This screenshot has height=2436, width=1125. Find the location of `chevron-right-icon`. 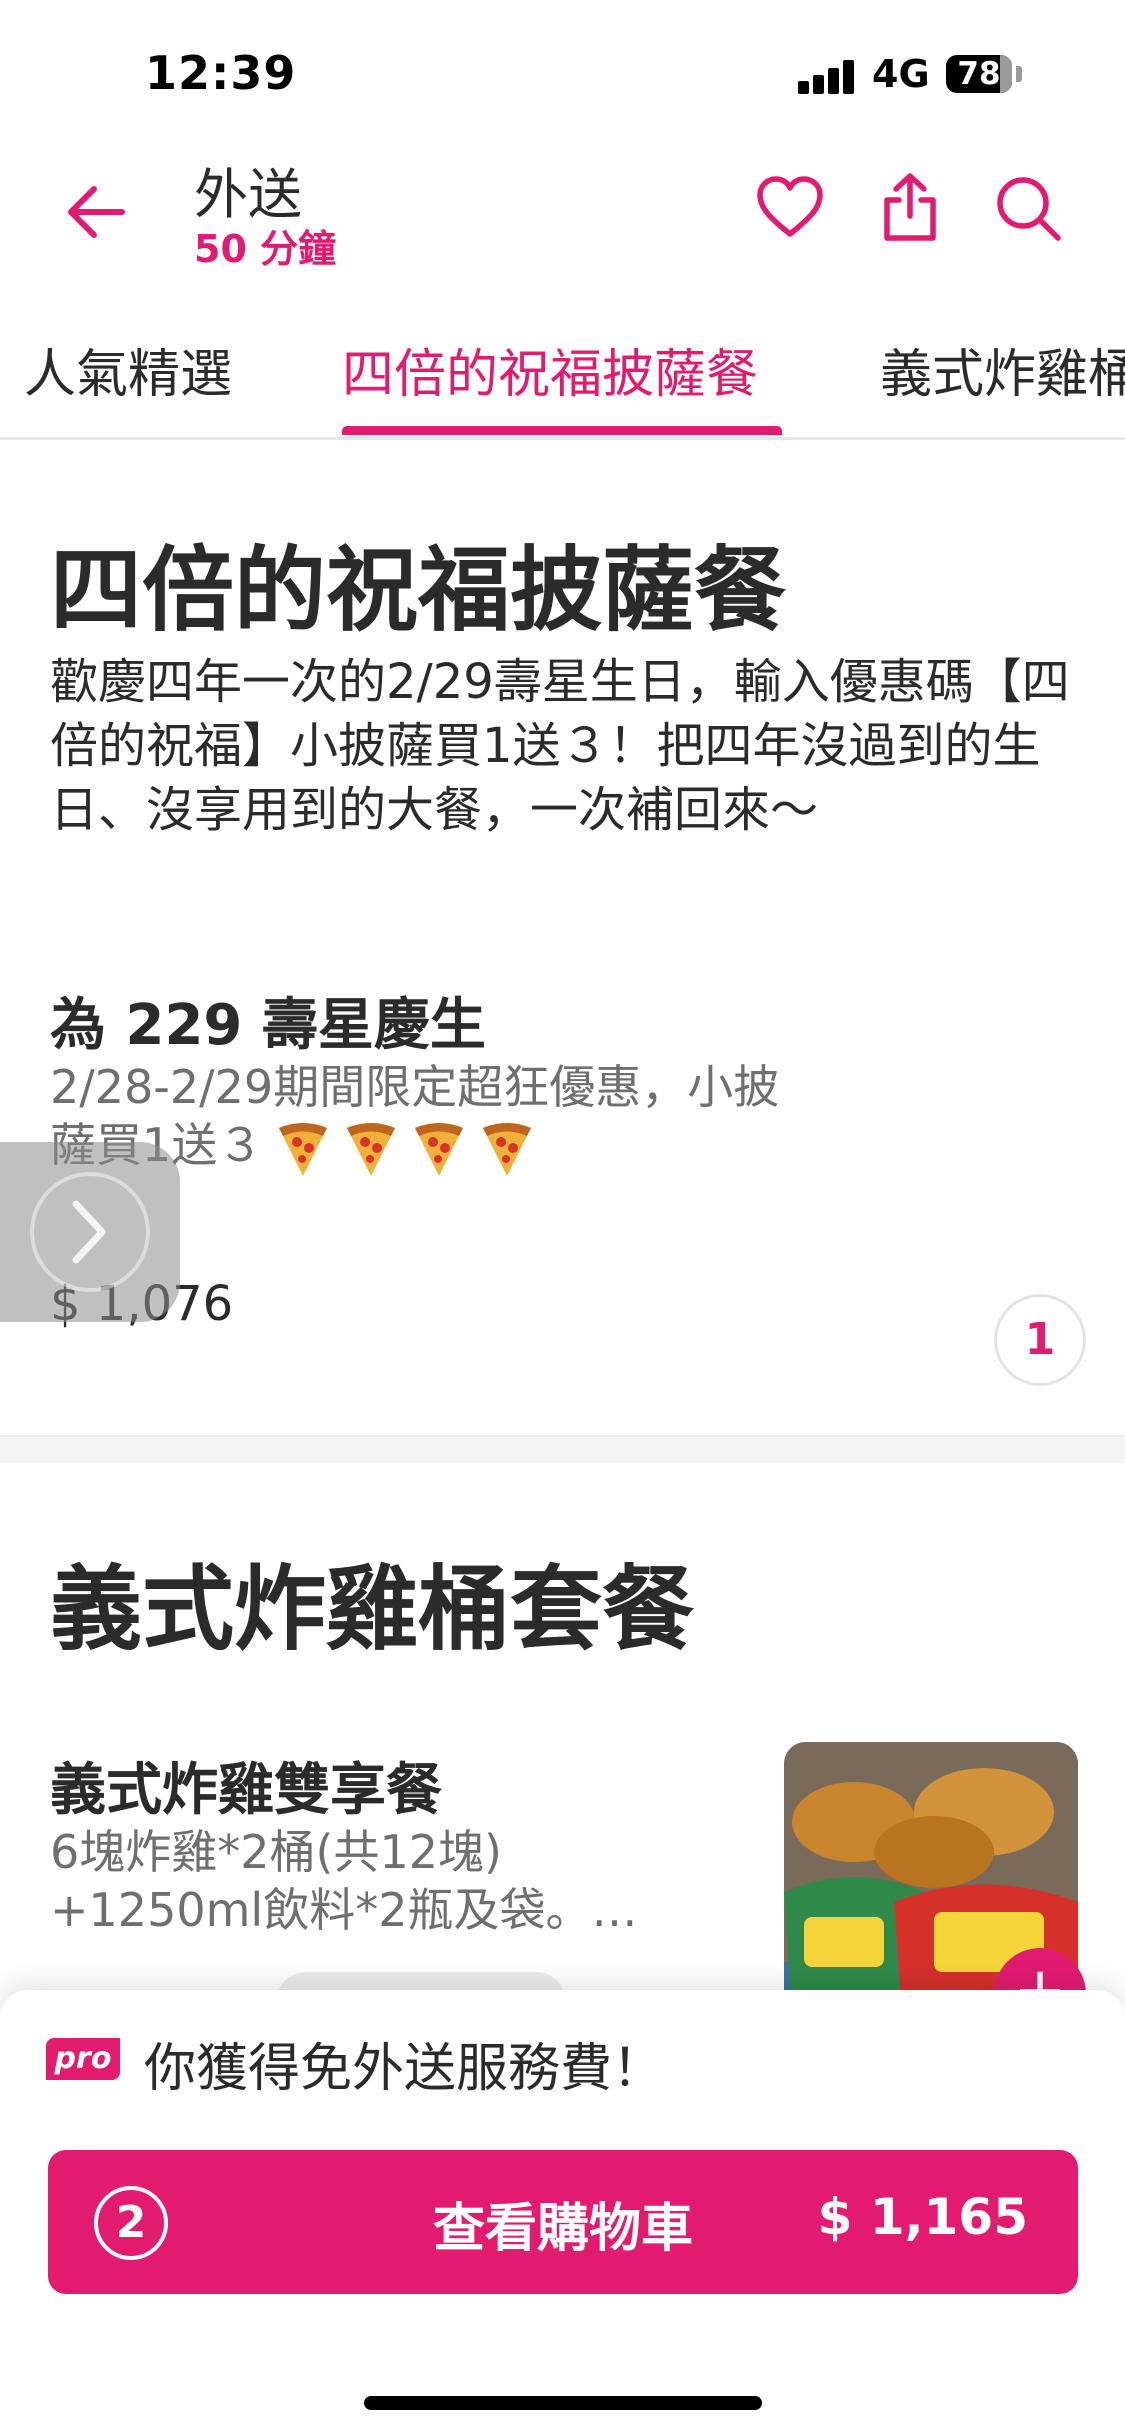

chevron-right-icon is located at coordinates (90, 1232).